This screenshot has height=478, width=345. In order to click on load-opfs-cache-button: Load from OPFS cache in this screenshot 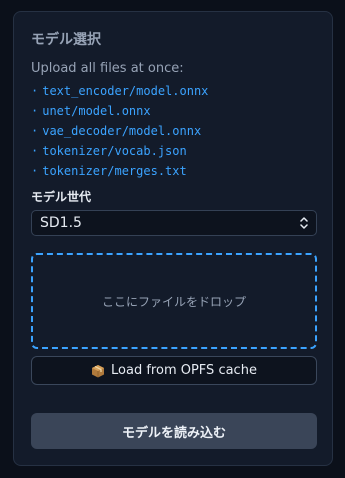, I will do `click(174, 370)`.